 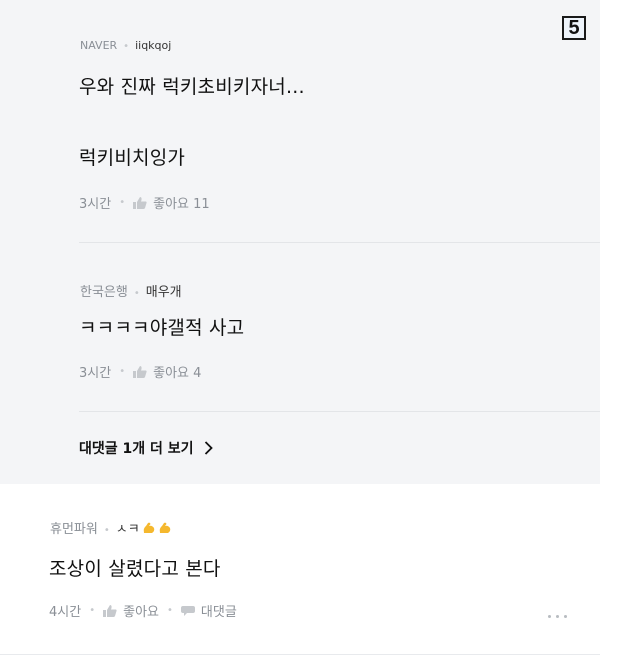 What do you see at coordinates (111, 527) in the screenshot?
I see `comment-author: 휴먼파워 • ㅅㅋ` at bounding box center [111, 527].